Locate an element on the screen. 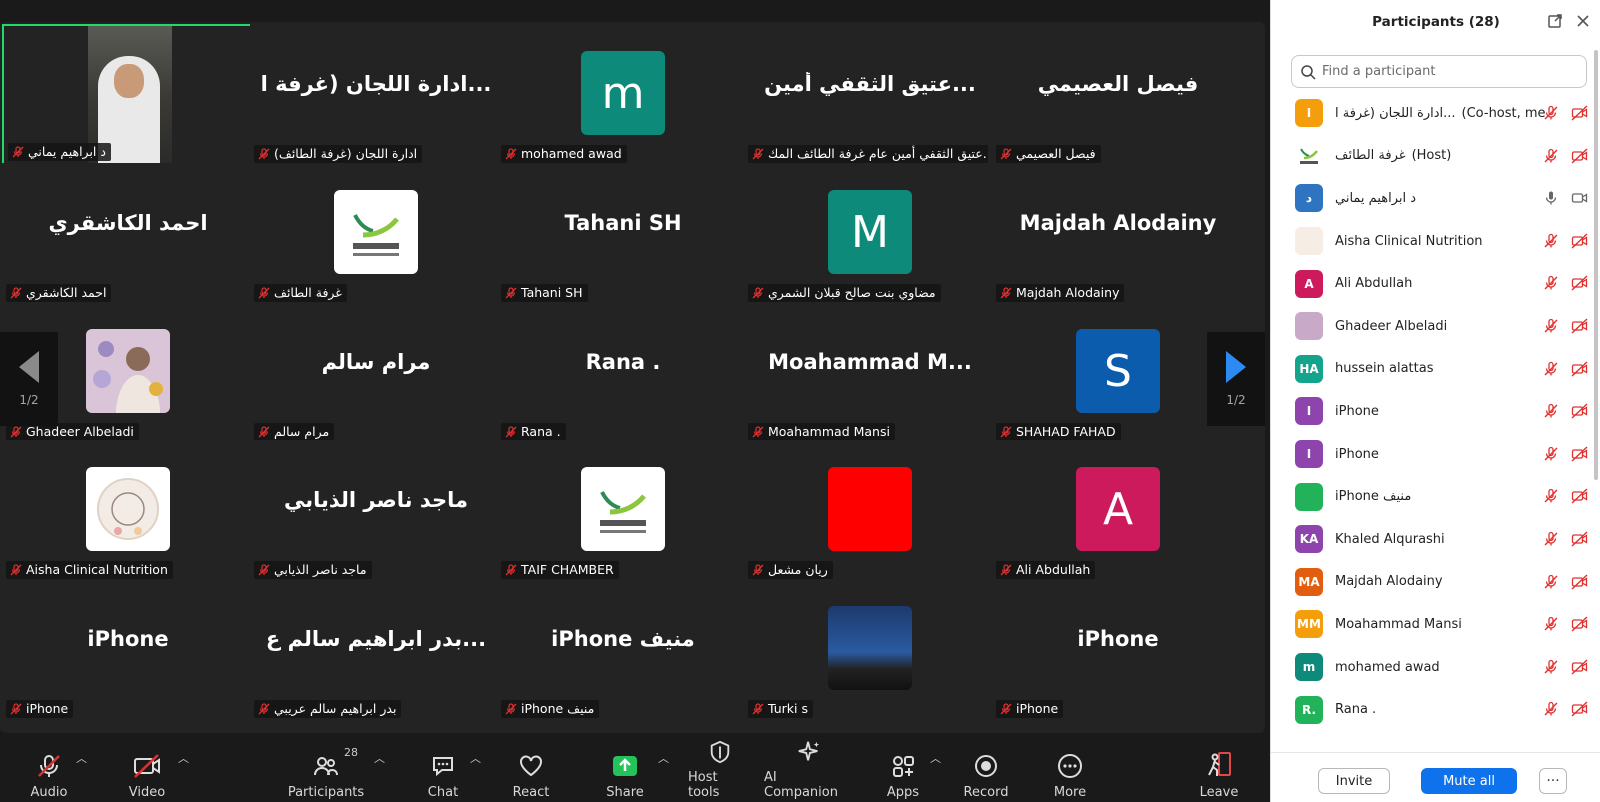 Image resolution: width=1600 pixels, height=802 pixels. video-button: Video is located at coordinates (147, 771).